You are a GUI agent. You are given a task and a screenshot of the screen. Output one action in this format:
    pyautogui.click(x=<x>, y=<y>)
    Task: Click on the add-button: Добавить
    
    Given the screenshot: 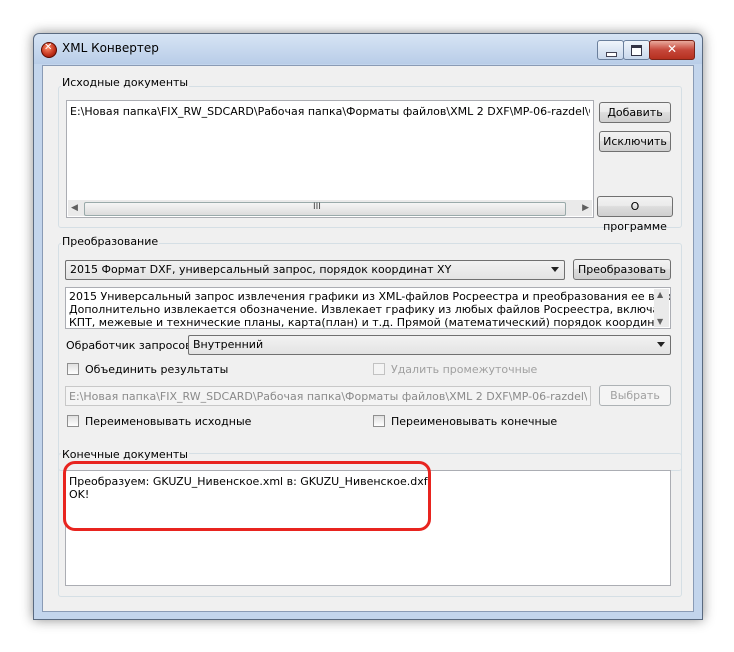 What is the action you would take?
    pyautogui.click(x=635, y=112)
    